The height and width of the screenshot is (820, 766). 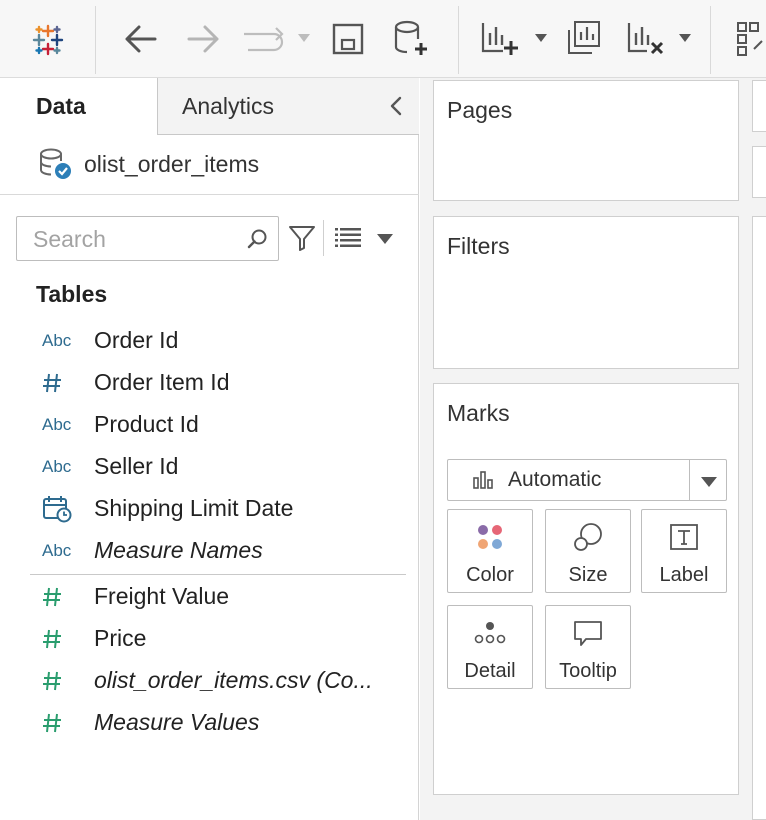 What do you see at coordinates (759, 106) in the screenshot?
I see `columns-shelf` at bounding box center [759, 106].